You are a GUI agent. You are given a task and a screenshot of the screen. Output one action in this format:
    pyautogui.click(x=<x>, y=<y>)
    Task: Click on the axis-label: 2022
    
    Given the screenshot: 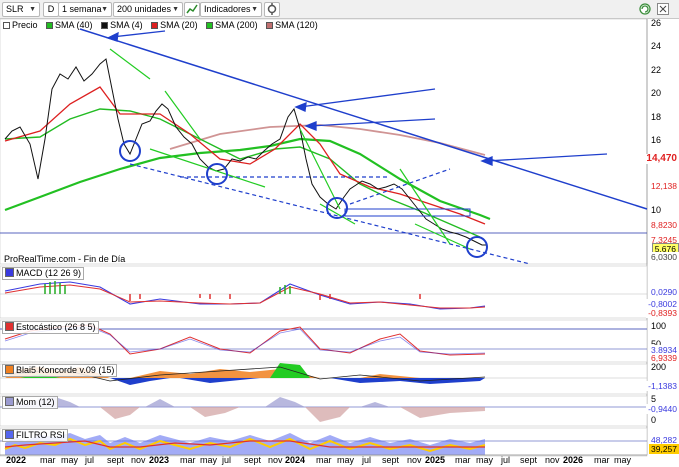 What is the action you would take?
    pyautogui.click(x=16, y=460)
    